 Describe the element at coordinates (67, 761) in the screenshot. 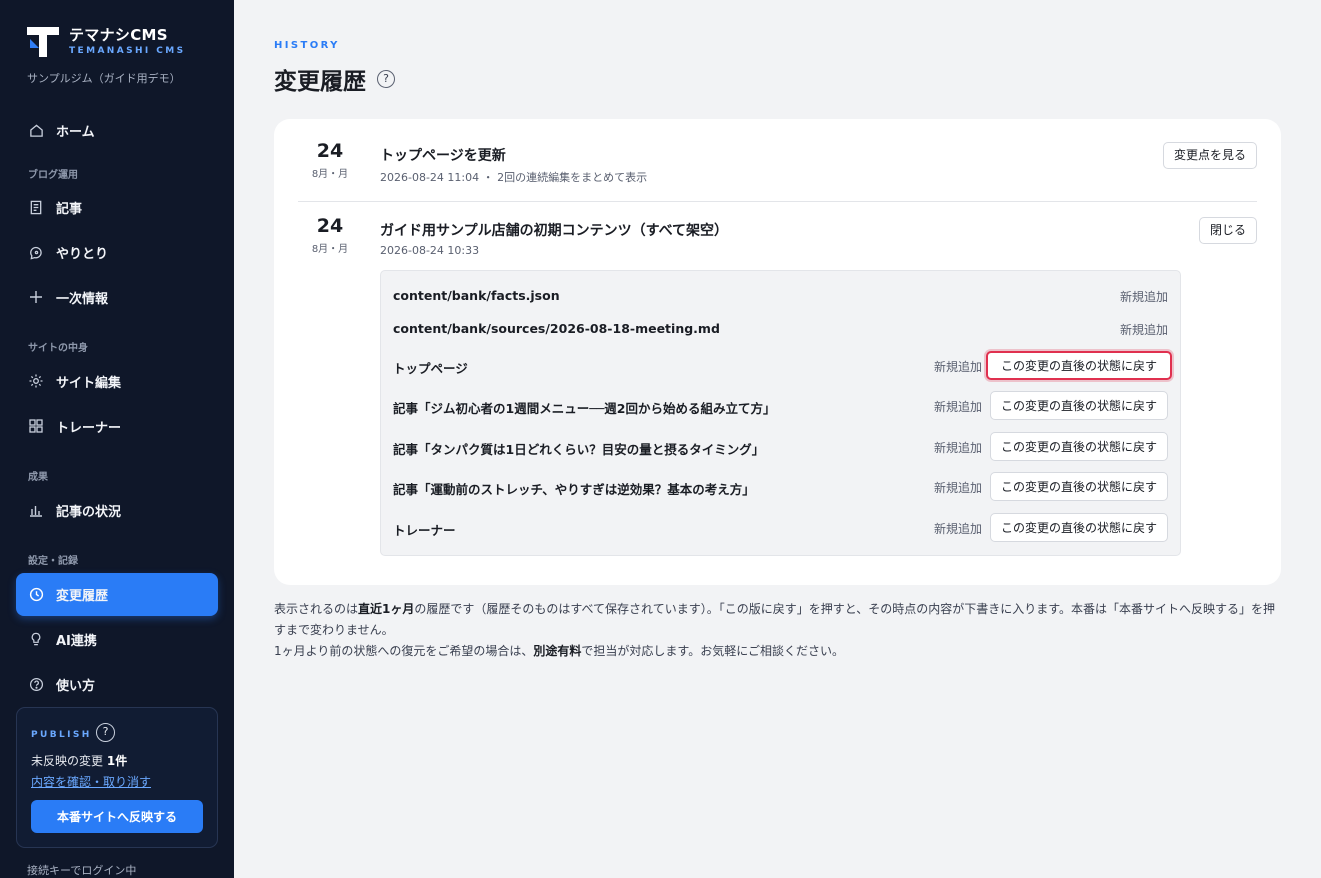

I see `pending-label: 未反映の変更` at that location.